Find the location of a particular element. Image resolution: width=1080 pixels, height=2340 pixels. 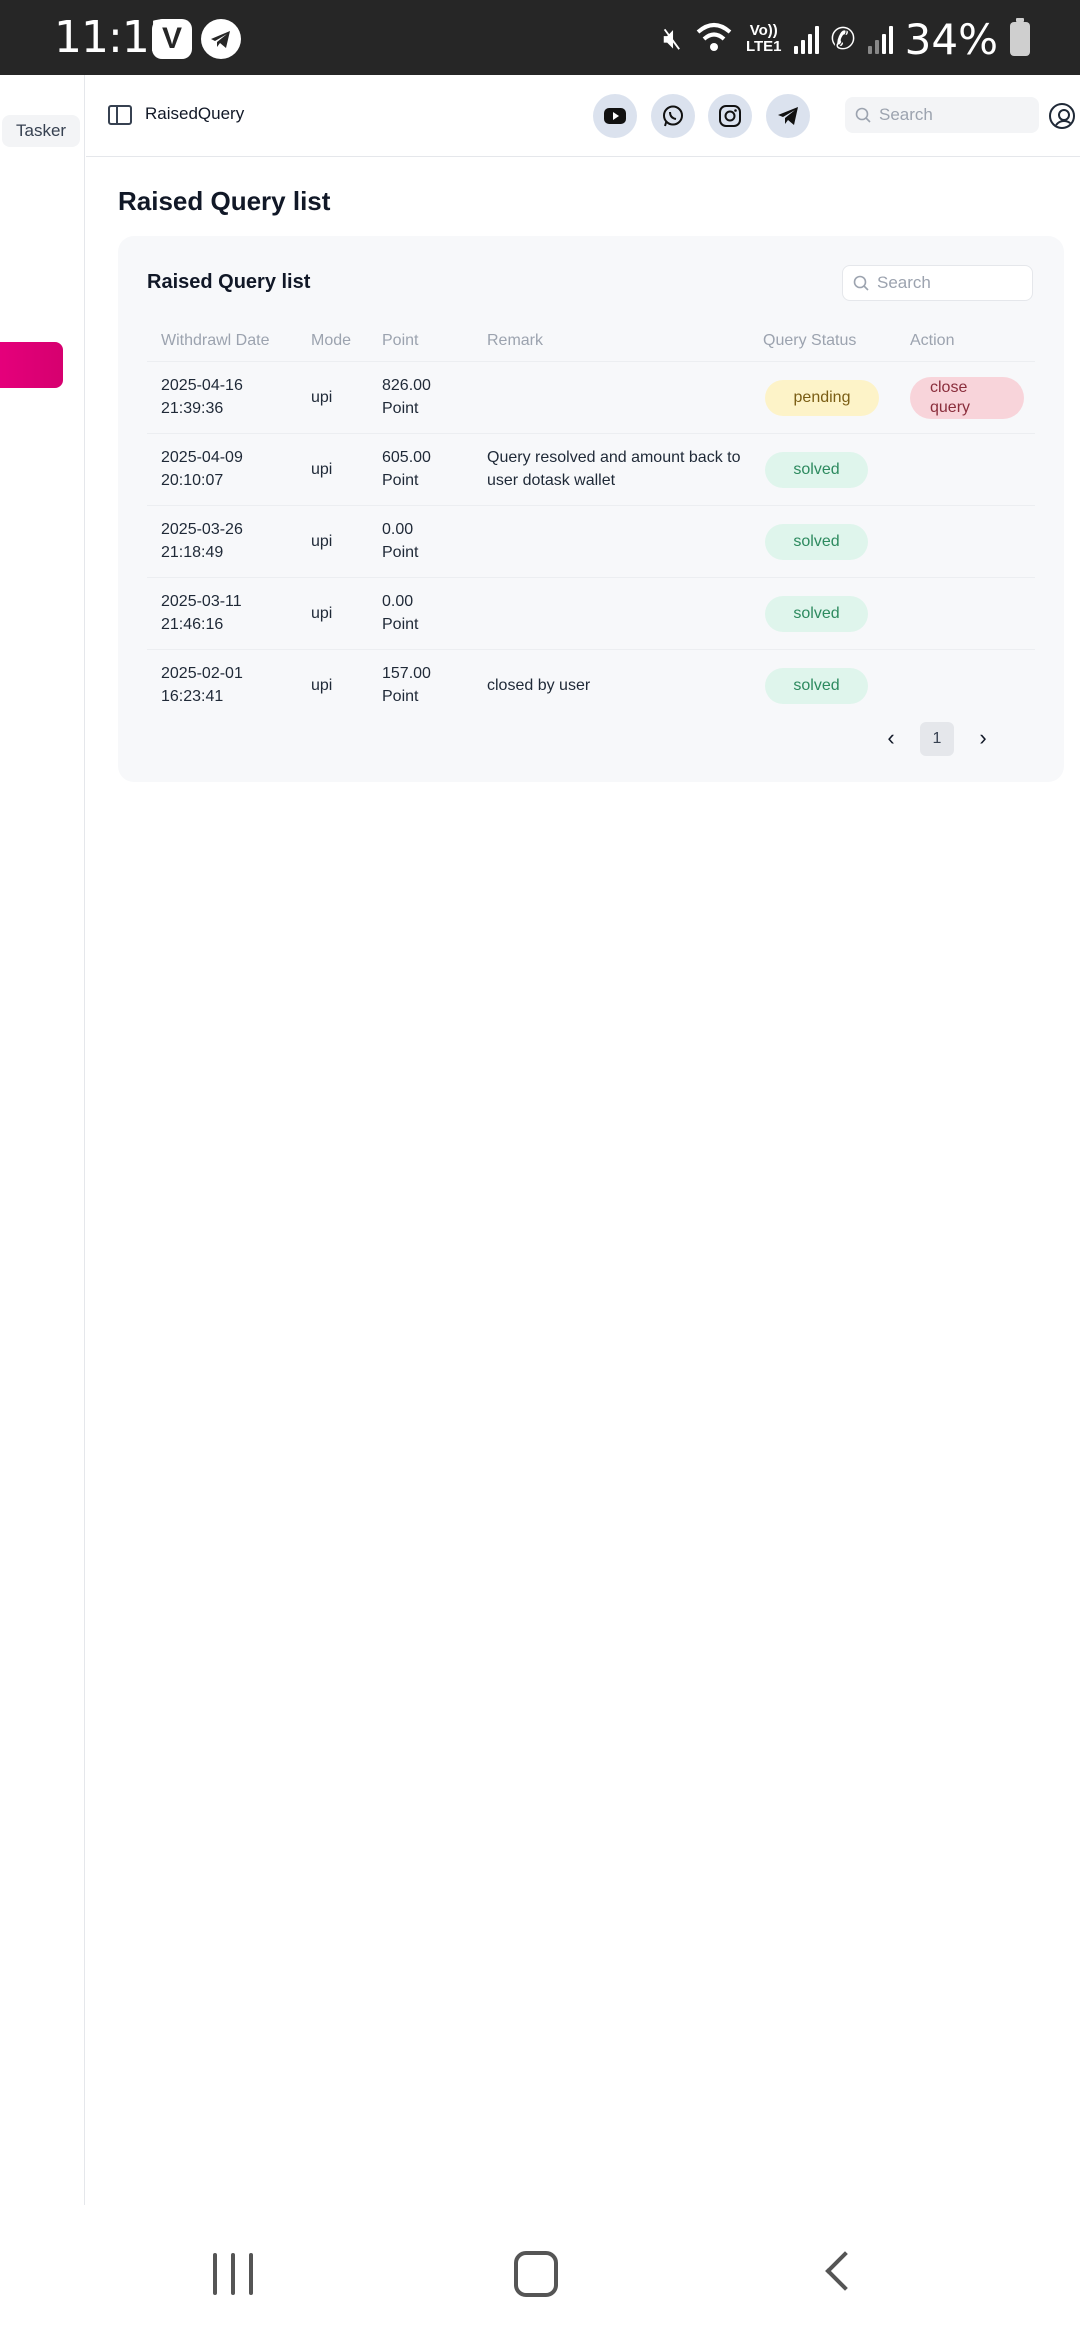

system-nav-bar is located at coordinates (540, 2272).